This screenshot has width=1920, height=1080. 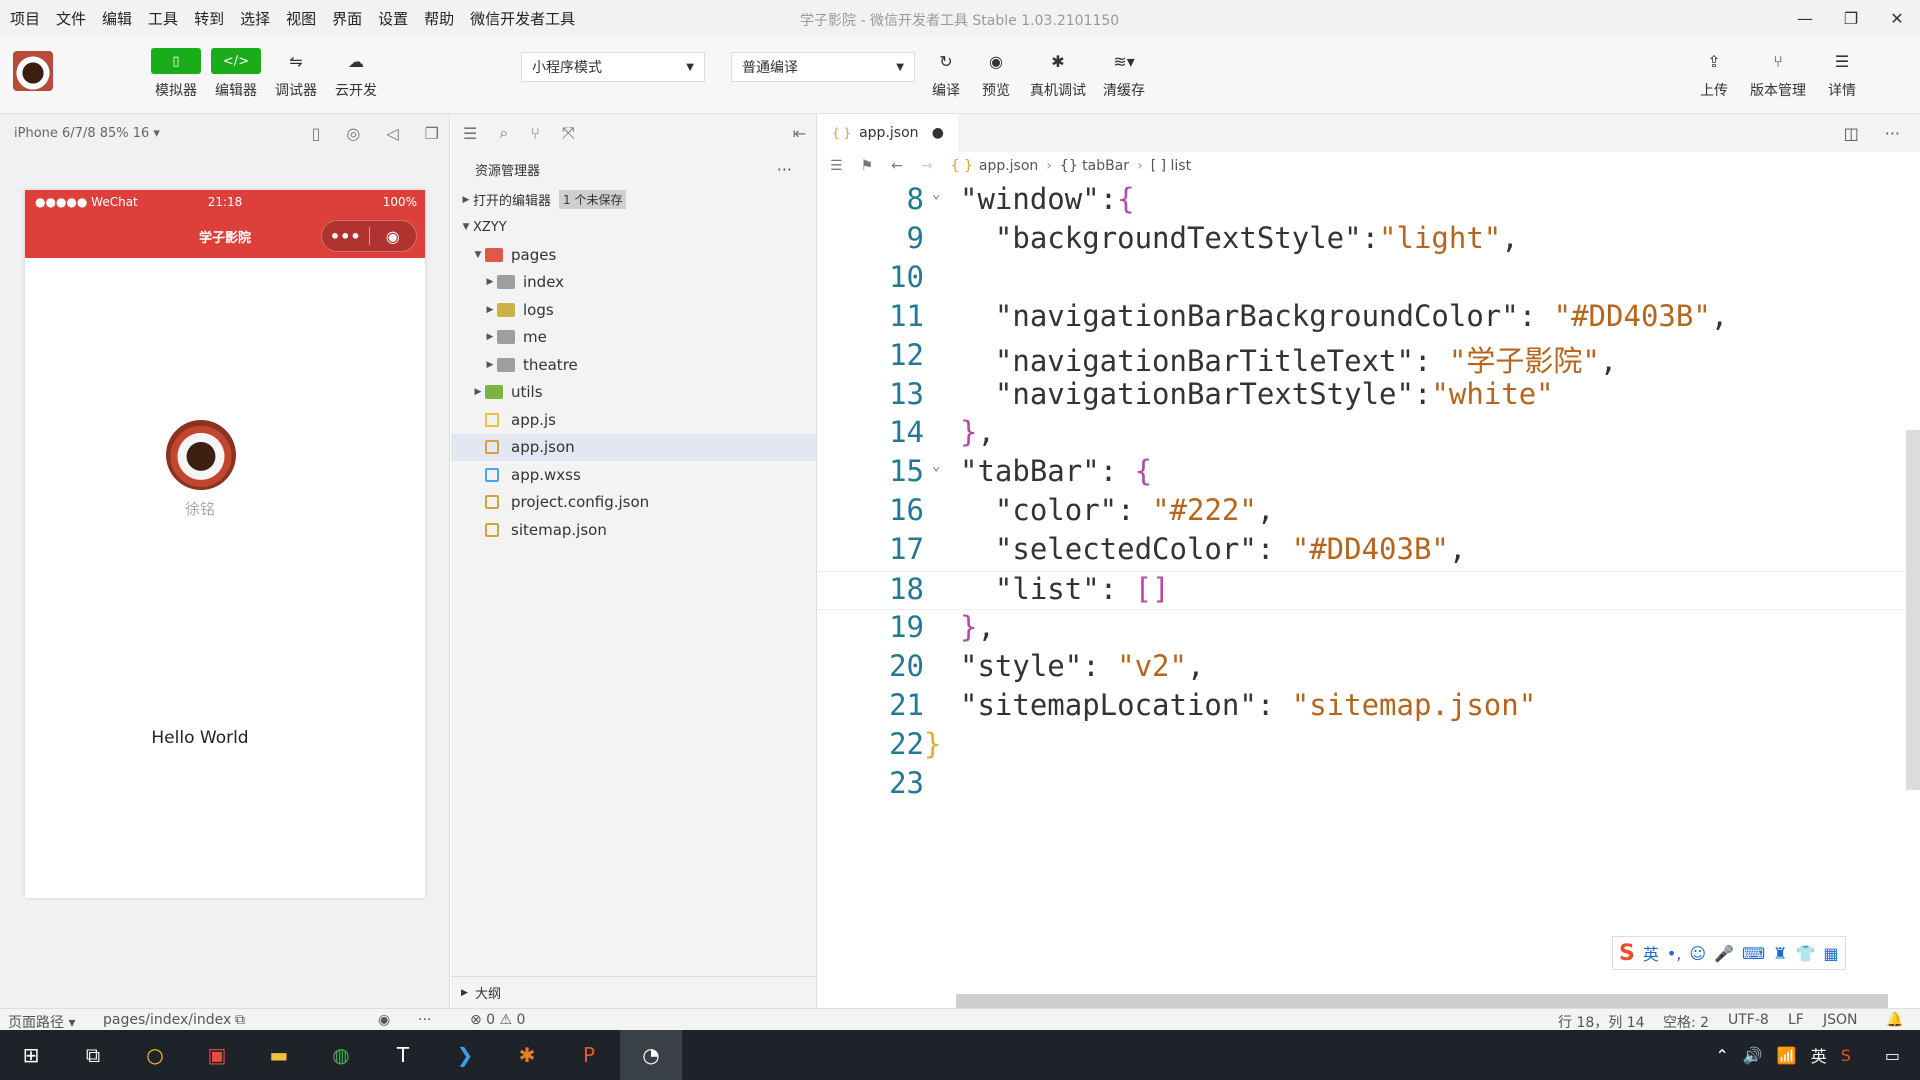 I want to click on problems-count: ⊗ 0 ⚠ 0, so click(x=497, y=1020).